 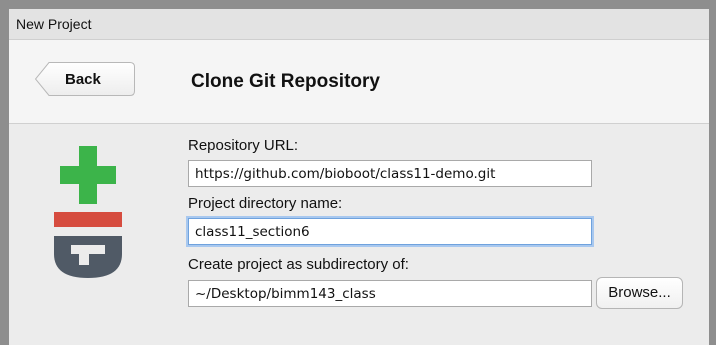 What do you see at coordinates (285, 81) in the screenshot?
I see `page-title: Clone Git Repository` at bounding box center [285, 81].